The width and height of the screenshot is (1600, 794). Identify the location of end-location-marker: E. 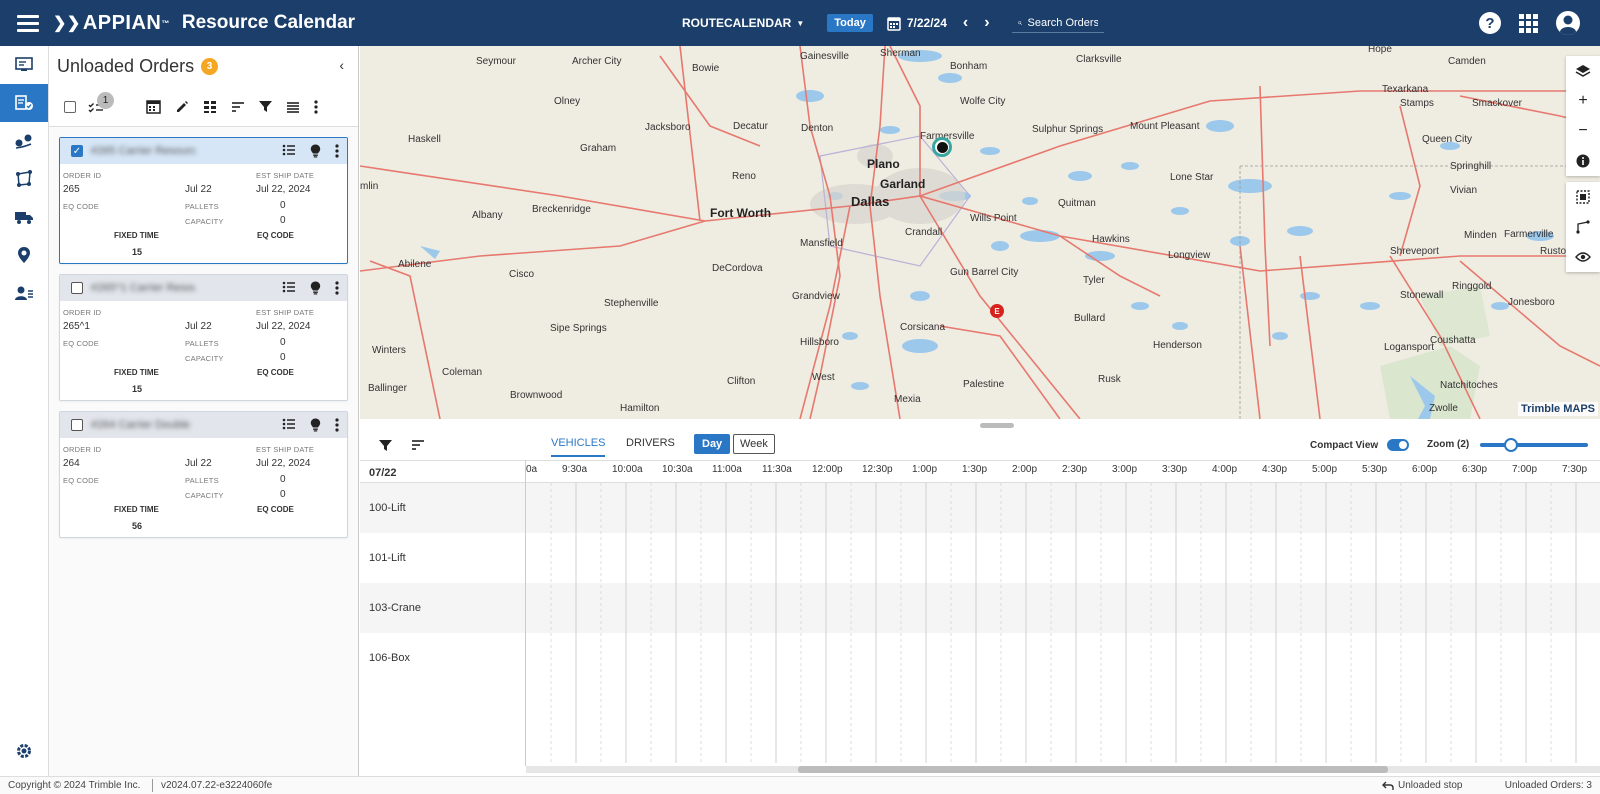
(997, 311).